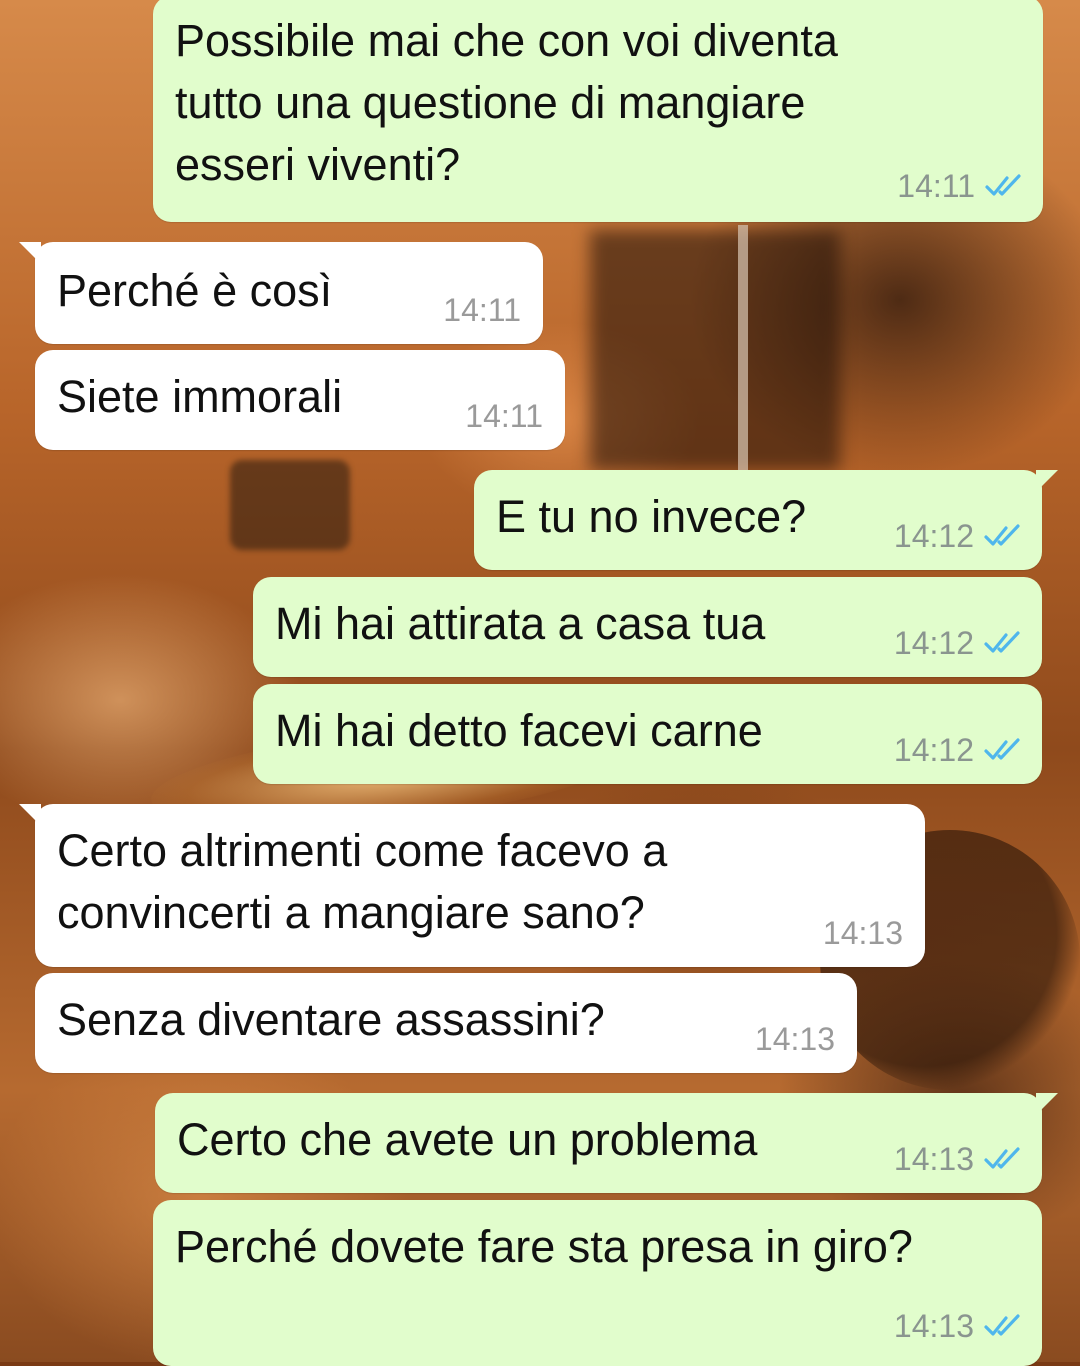 This screenshot has height=1366, width=1080. Describe the element at coordinates (290, 505) in the screenshot. I see `wallpaper-hardware` at that location.